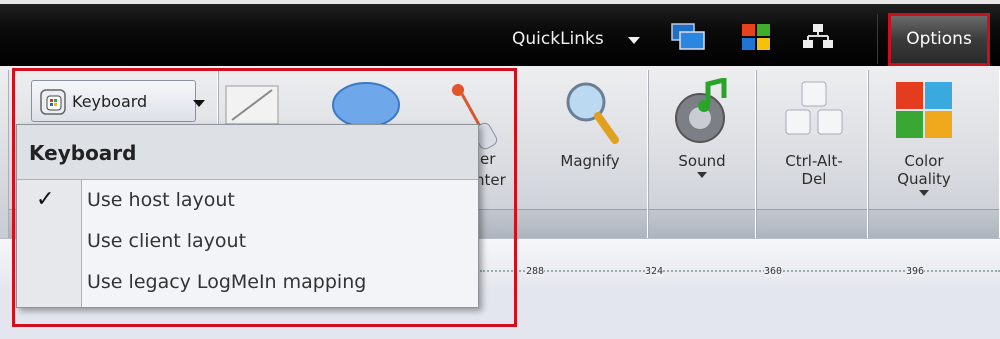 Image resolution: width=1000 pixels, height=339 pixels. Describe the element at coordinates (535, 271) in the screenshot. I see `ruler-tick-label: 288` at that location.